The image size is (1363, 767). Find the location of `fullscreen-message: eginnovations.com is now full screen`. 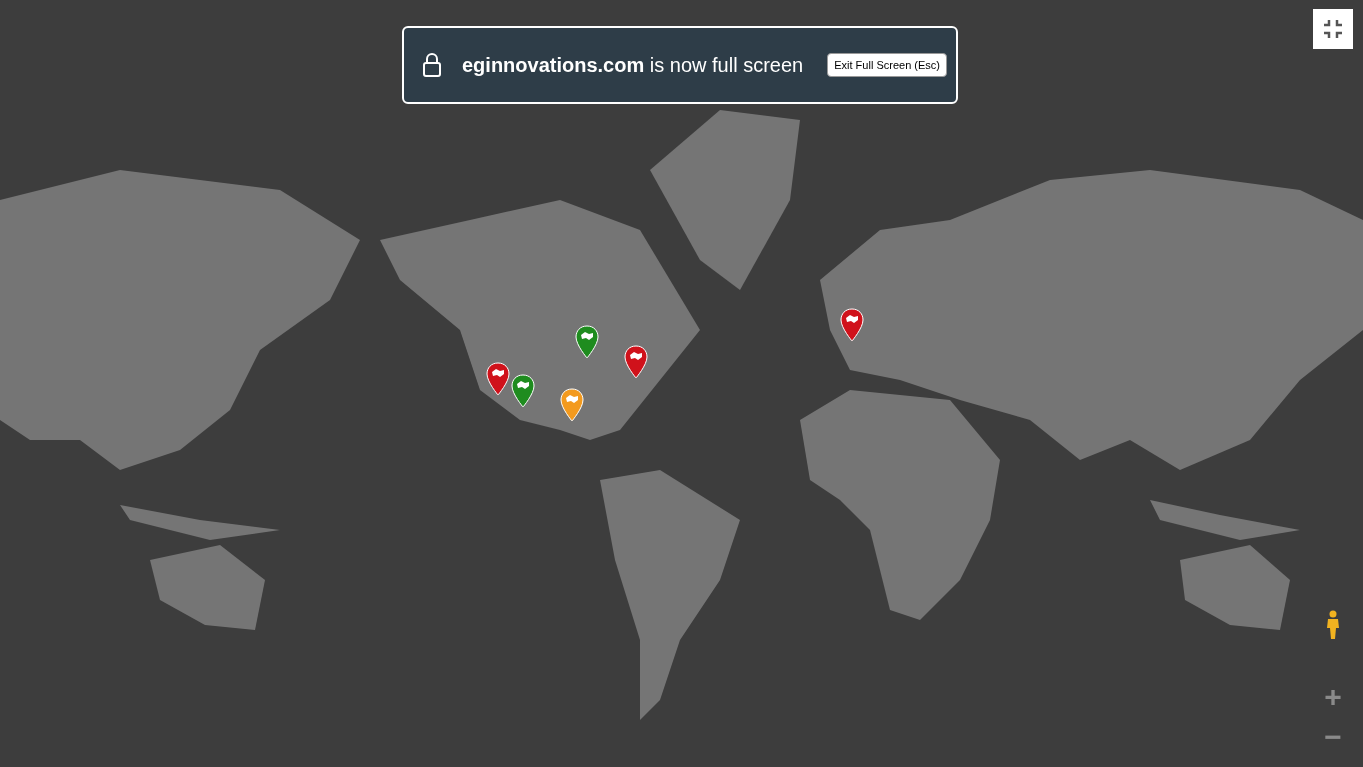

fullscreen-message: eginnovations.com is now full screen is located at coordinates (633, 65).